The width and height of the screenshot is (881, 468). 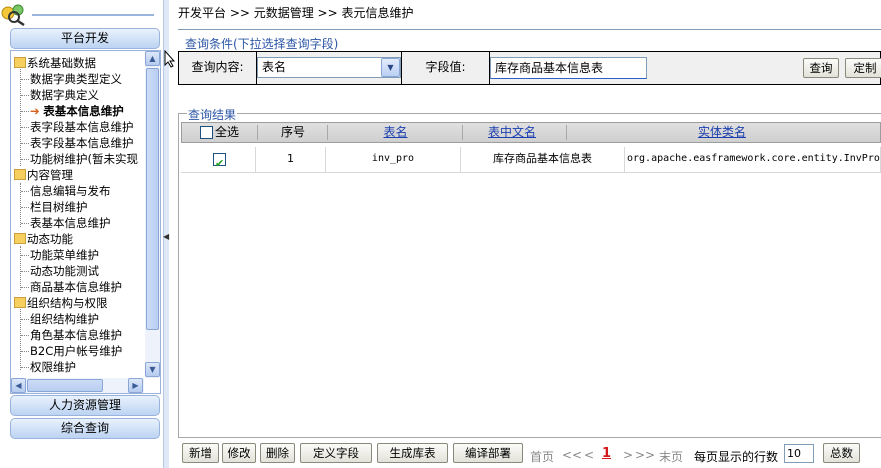 I want to click on query-field-select: 表名, so click(x=329, y=67).